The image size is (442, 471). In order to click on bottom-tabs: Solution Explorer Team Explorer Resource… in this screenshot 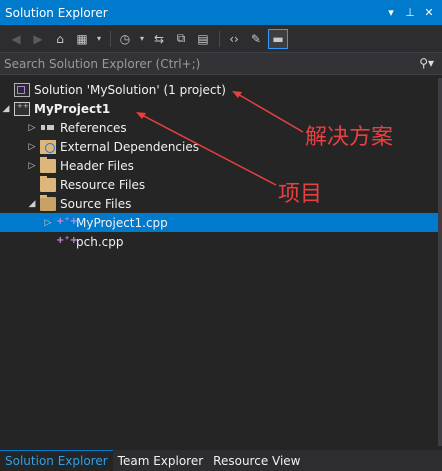, I will do `click(221, 460)`.